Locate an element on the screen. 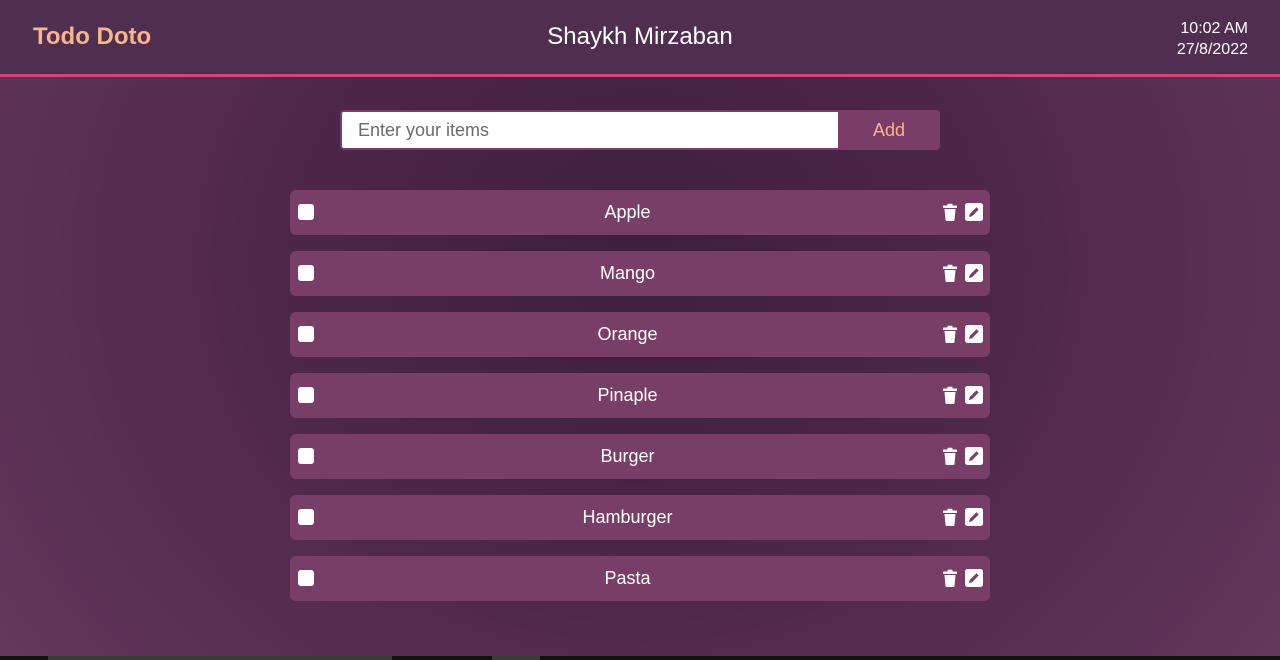 The image size is (1280, 660). todo-text: Pasta is located at coordinates (627, 578).